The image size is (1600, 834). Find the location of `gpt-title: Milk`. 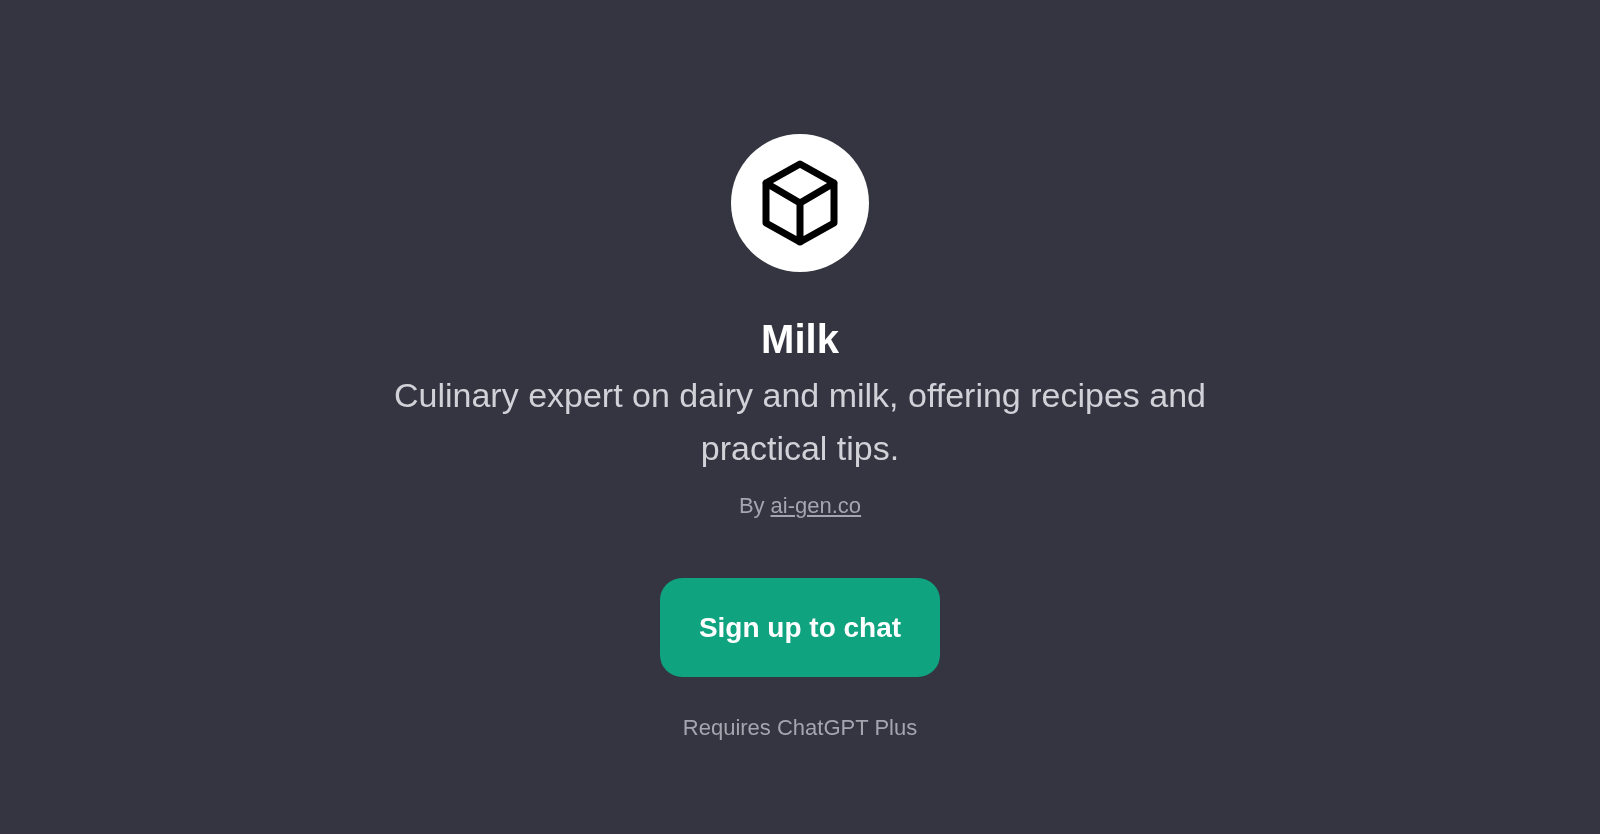

gpt-title: Milk is located at coordinates (800, 339).